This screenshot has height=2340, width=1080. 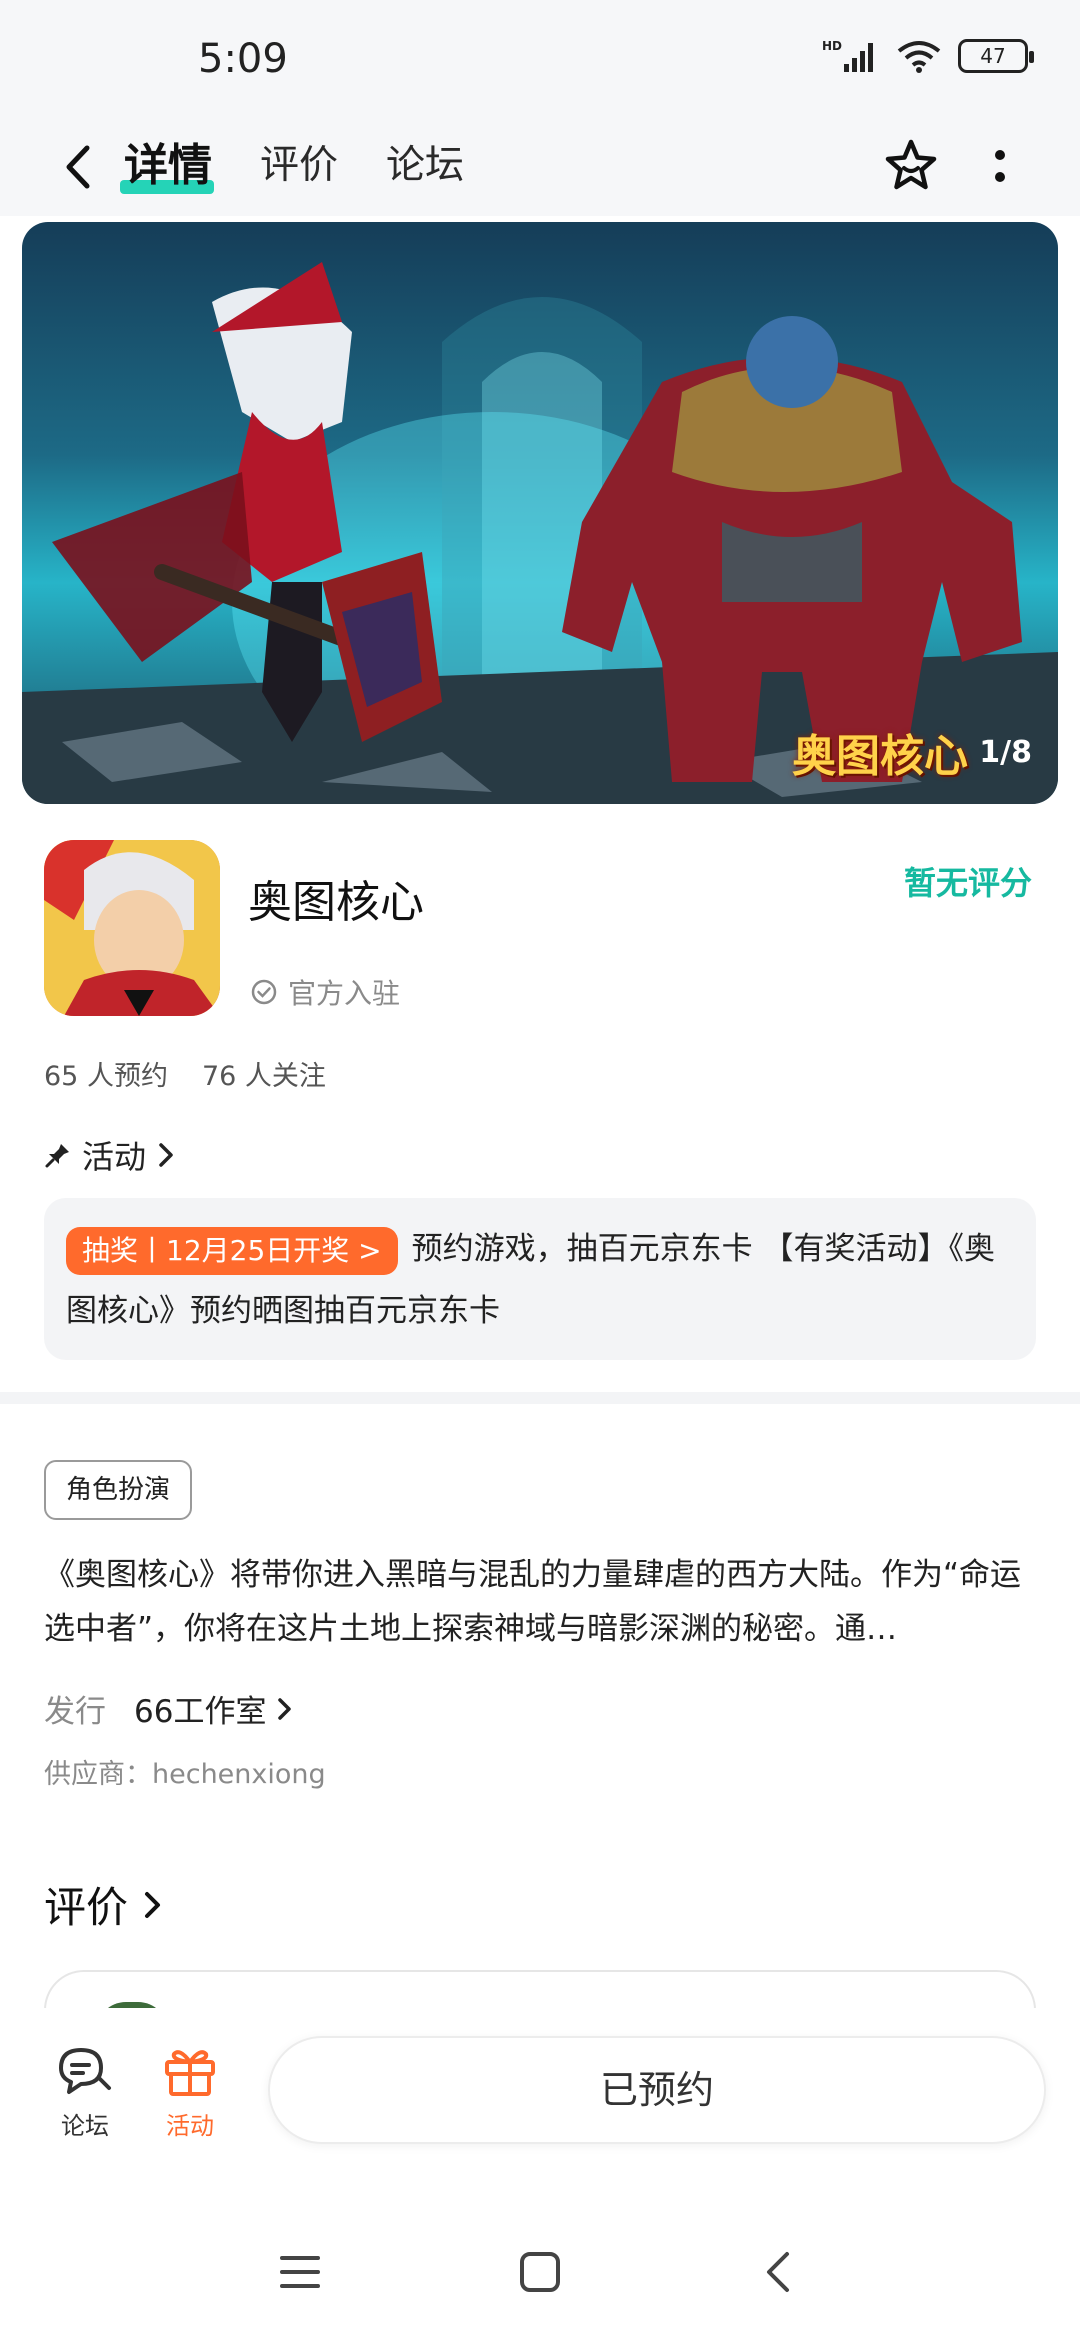 I want to click on forum-button: 论坛, so click(x=85, y=2092).